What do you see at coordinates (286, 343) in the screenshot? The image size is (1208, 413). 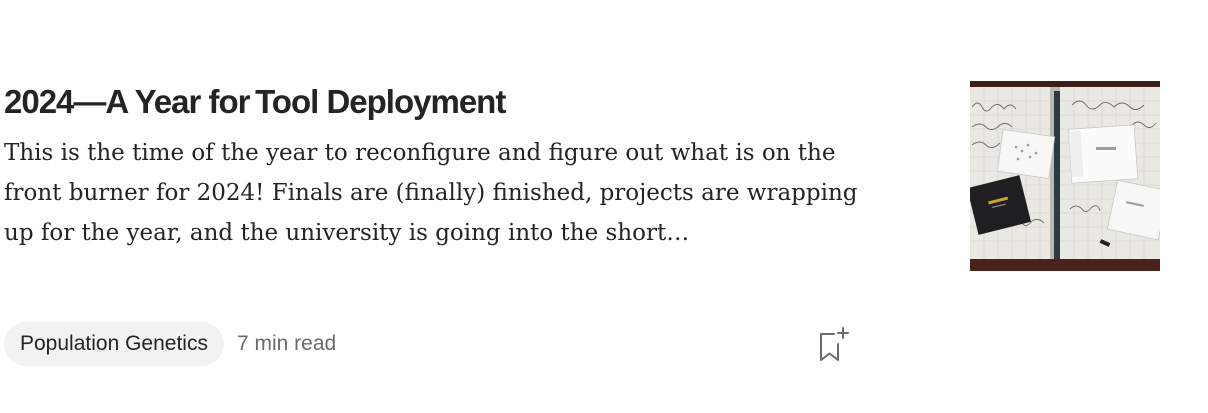 I see `read-time: 7 min read` at bounding box center [286, 343].